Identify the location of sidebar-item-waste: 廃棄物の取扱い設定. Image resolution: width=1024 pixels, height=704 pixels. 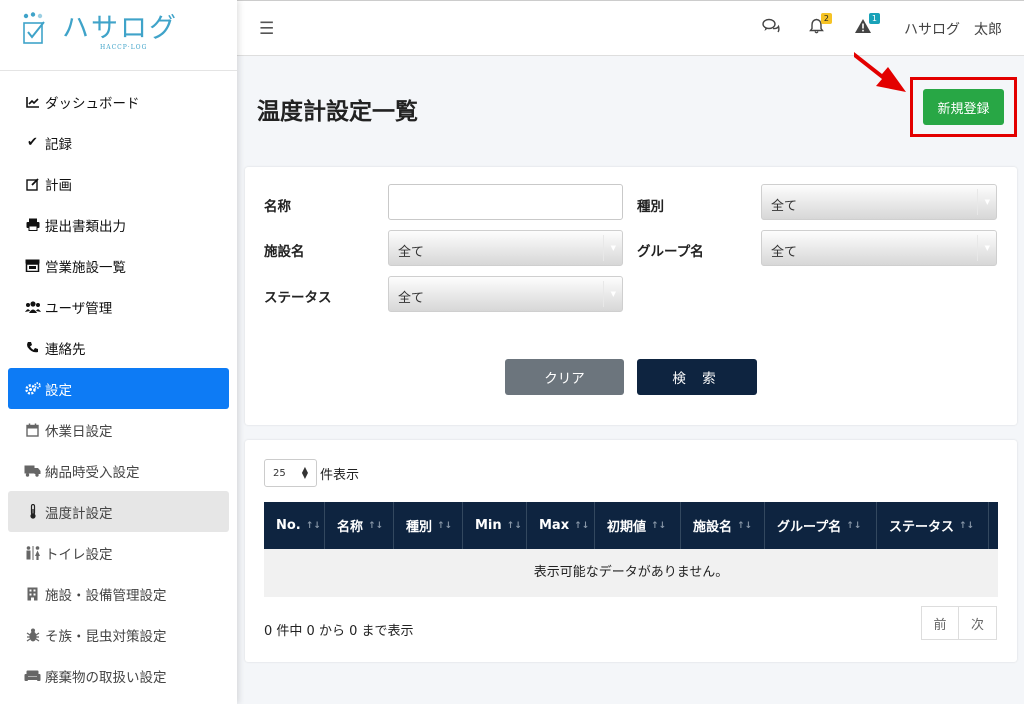
(118, 675).